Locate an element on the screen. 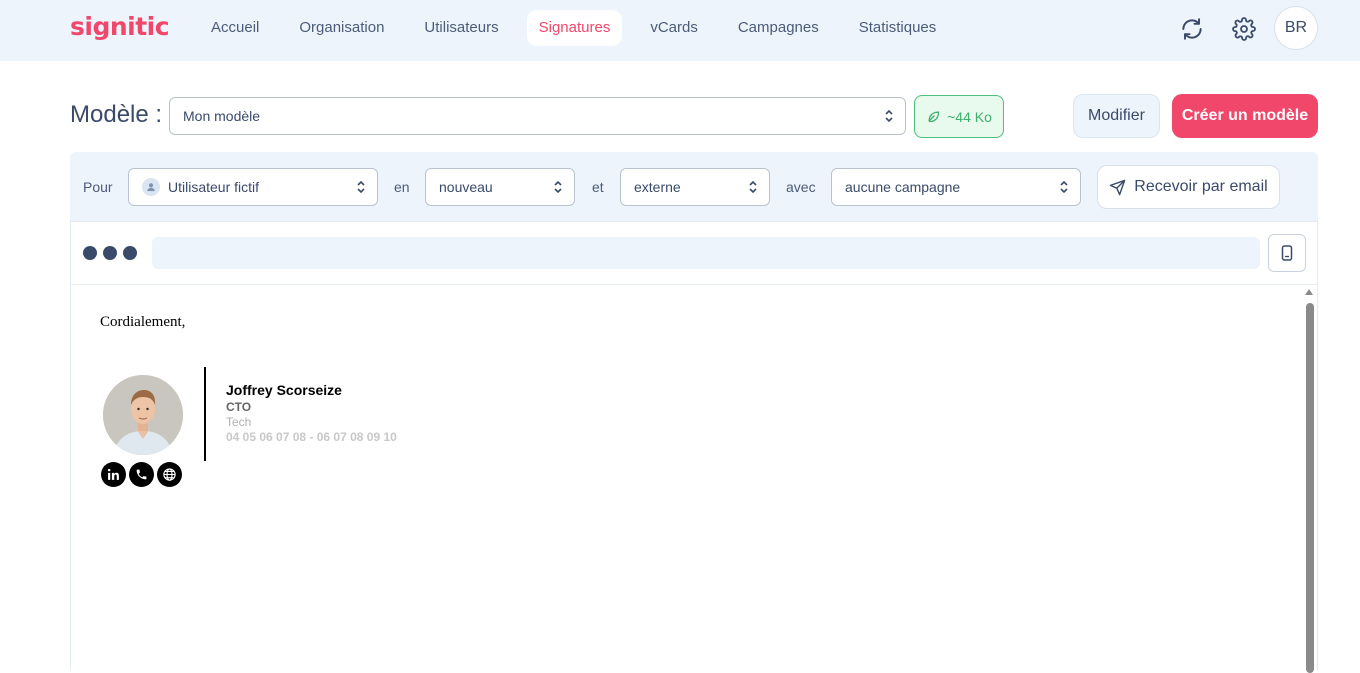 The height and width of the screenshot is (673, 1360). create-model-button: Créer un modèle is located at coordinates (1245, 116).